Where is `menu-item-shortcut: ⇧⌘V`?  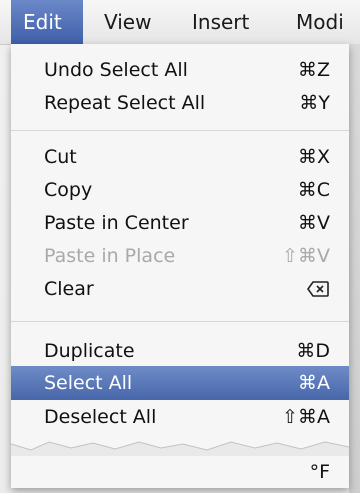
menu-item-shortcut: ⇧⌘V is located at coordinates (306, 256).